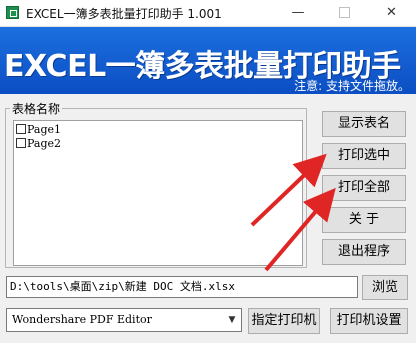  Describe the element at coordinates (284, 321) in the screenshot. I see `set-printer-button: 指定打印机` at that location.